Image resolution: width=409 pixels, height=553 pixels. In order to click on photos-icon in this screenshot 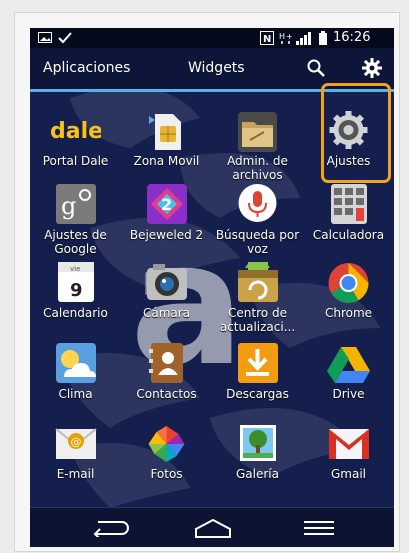, I will do `click(166, 444)`.